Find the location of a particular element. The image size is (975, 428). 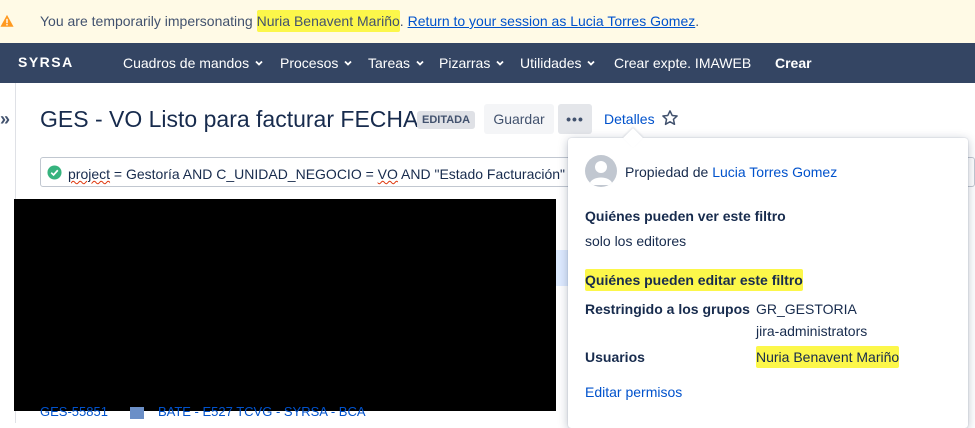

check-circle-icon is located at coordinates (54, 172).